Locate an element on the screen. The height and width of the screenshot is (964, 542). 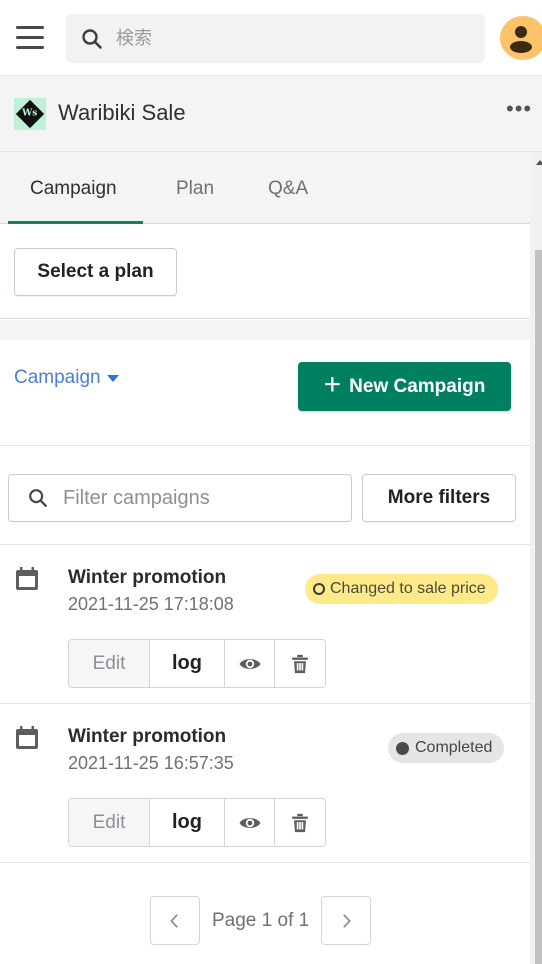
campaign-dropdown-label: Campaign is located at coordinates (57, 377).